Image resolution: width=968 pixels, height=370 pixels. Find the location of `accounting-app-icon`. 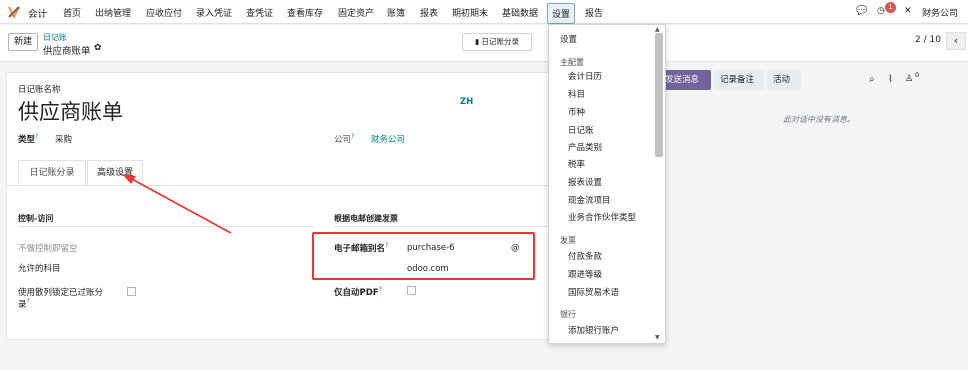

accounting-app-icon is located at coordinates (14, 12).